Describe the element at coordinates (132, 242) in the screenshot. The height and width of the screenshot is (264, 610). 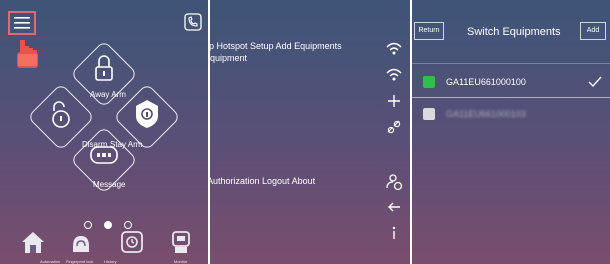
I see `history-icon` at that location.